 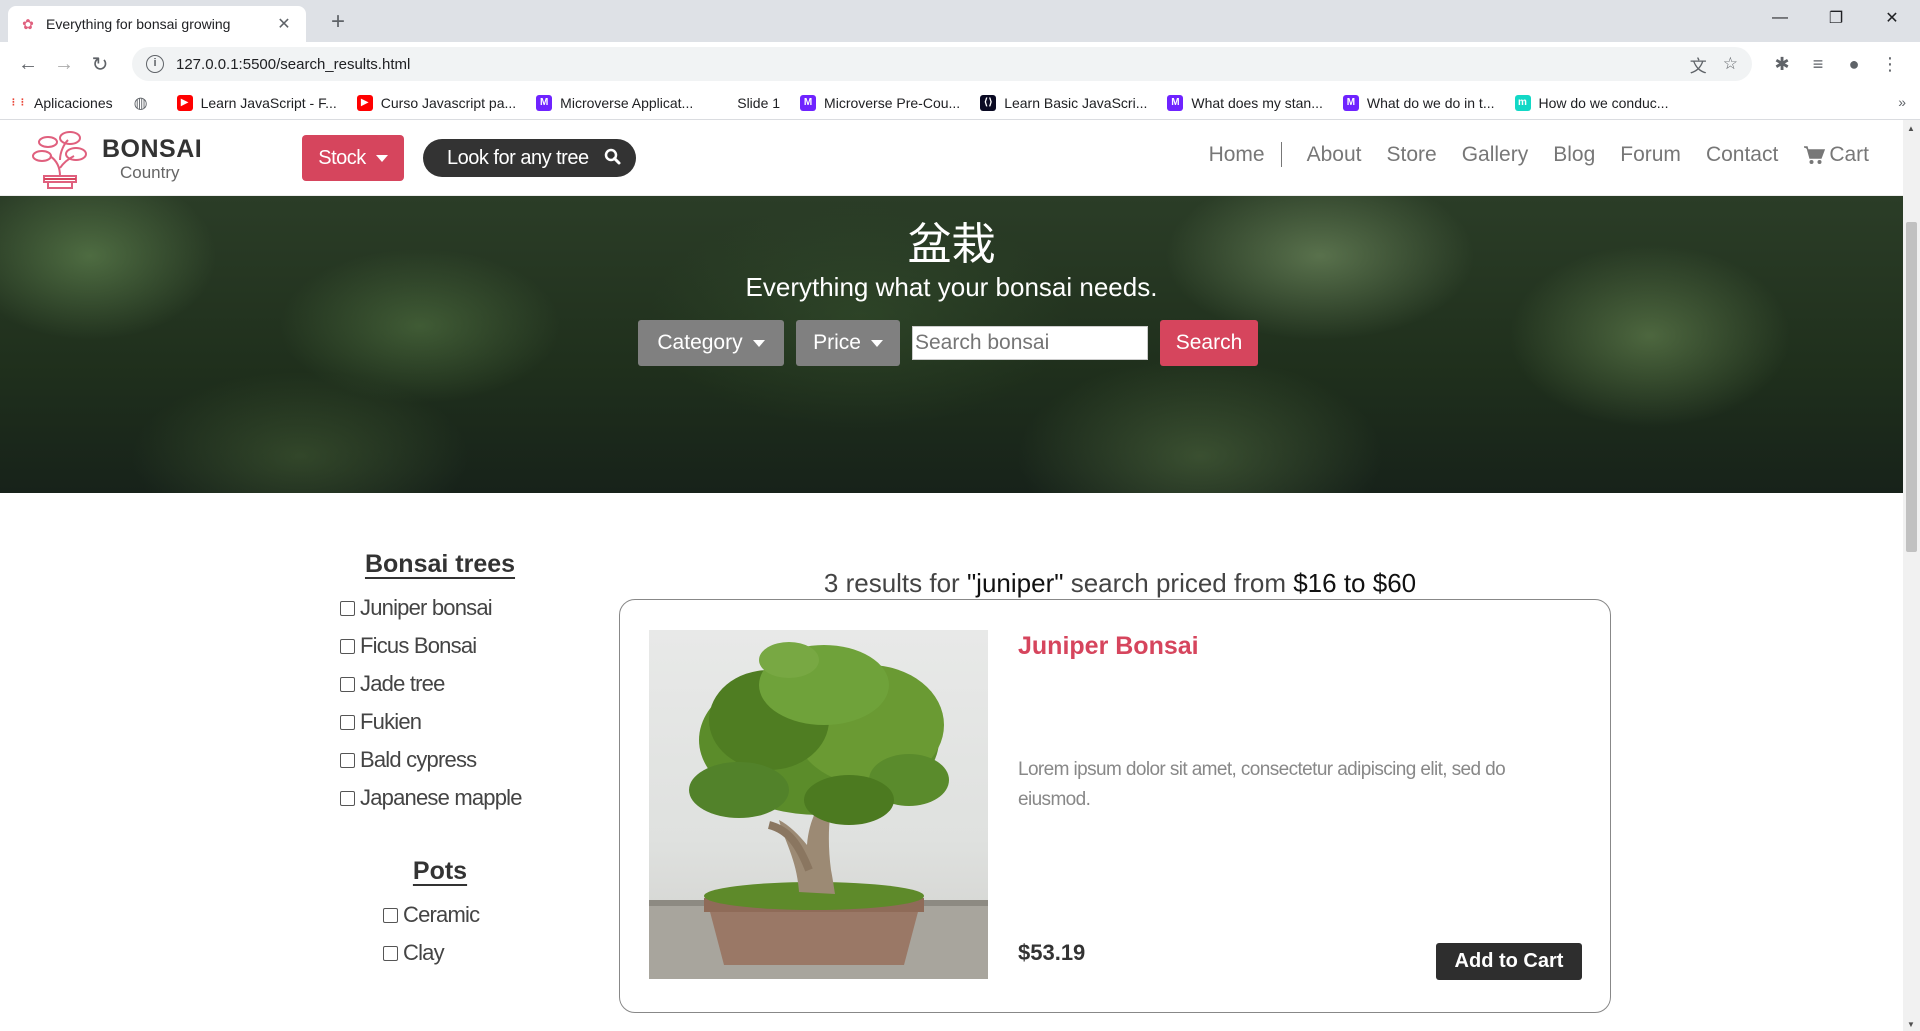 I want to click on filter-label: Ceramic, so click(x=441, y=914).